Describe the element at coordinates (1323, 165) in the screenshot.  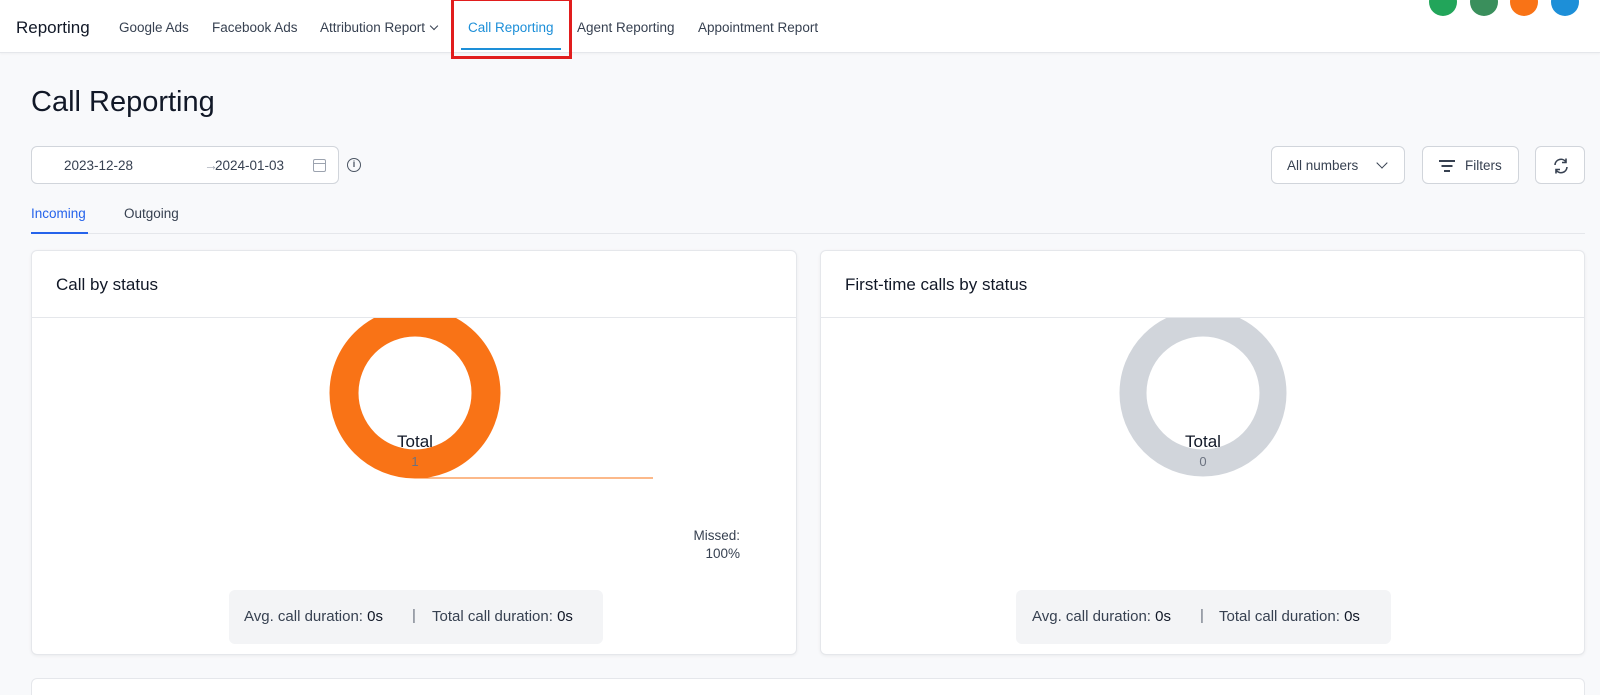
I see `numbers-select-value: All numbers` at that location.